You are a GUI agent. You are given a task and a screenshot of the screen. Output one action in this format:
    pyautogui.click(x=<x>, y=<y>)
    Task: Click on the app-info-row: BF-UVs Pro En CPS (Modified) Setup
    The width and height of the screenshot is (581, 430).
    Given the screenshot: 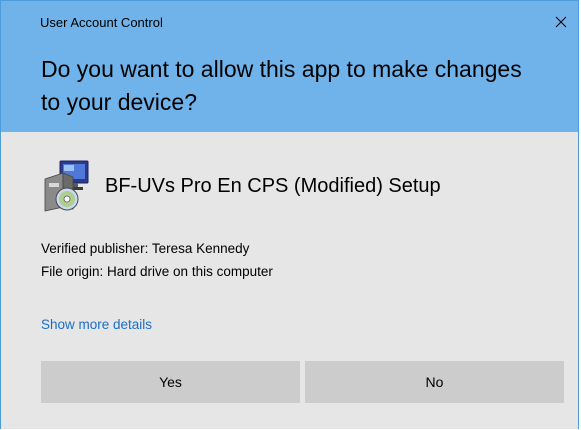 What is the action you would take?
    pyautogui.click(x=241, y=186)
    